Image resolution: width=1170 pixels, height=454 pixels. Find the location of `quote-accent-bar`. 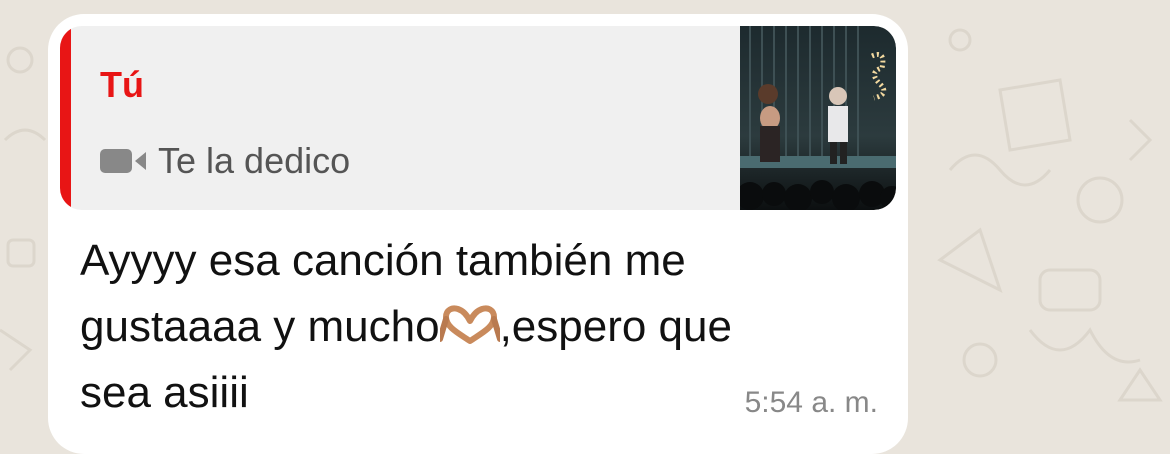

quote-accent-bar is located at coordinates (65, 118).